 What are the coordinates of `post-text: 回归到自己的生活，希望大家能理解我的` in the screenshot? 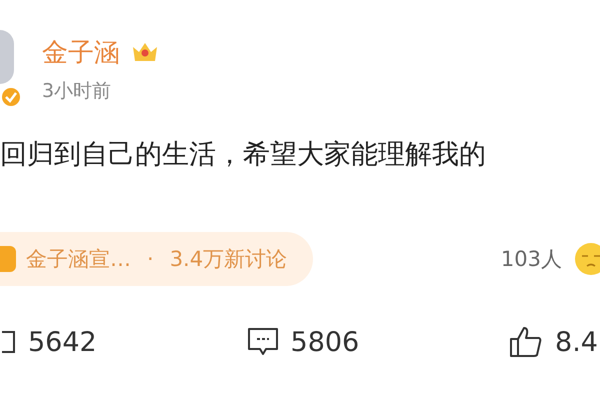 It's located at (243, 155).